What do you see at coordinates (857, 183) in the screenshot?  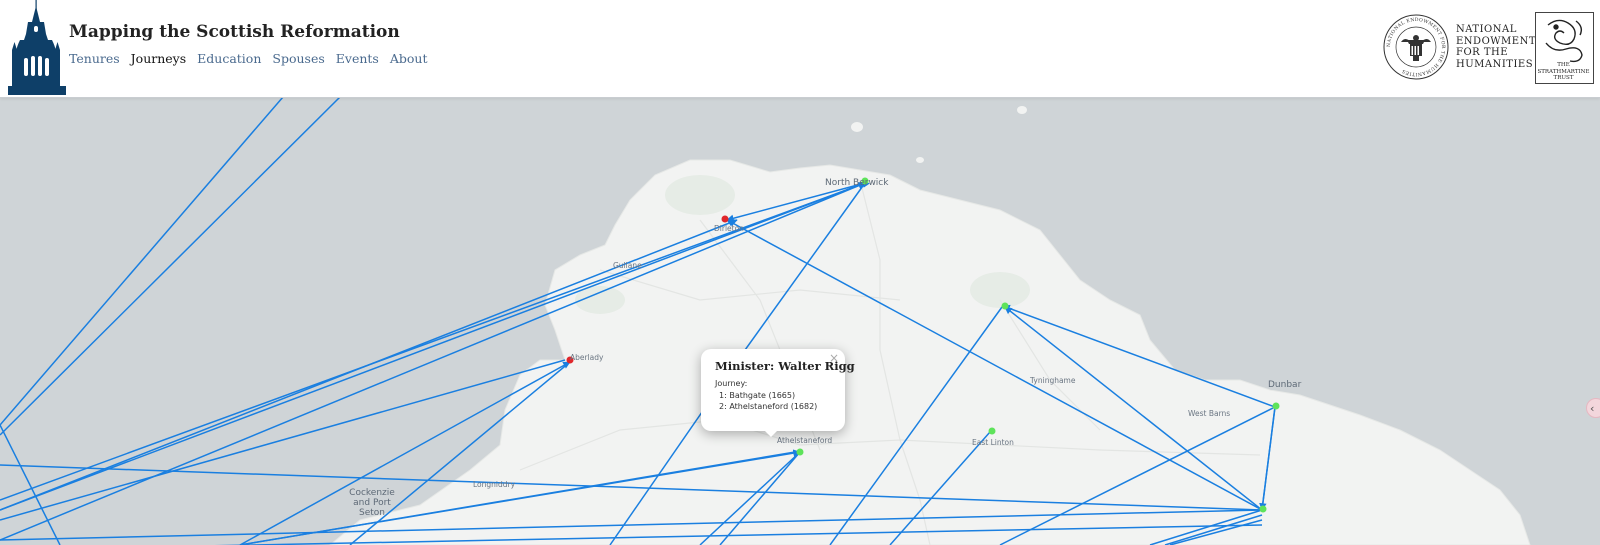 I see `place-label-north-berwick: North Berwick` at bounding box center [857, 183].